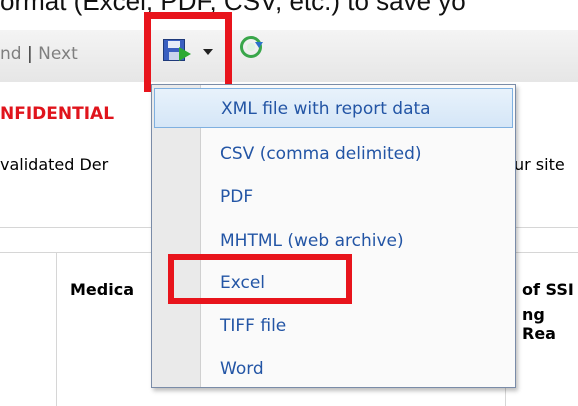 Image resolution: width=578 pixels, height=406 pixels. What do you see at coordinates (102, 289) in the screenshot?
I see `column-header-medica: Medica` at bounding box center [102, 289].